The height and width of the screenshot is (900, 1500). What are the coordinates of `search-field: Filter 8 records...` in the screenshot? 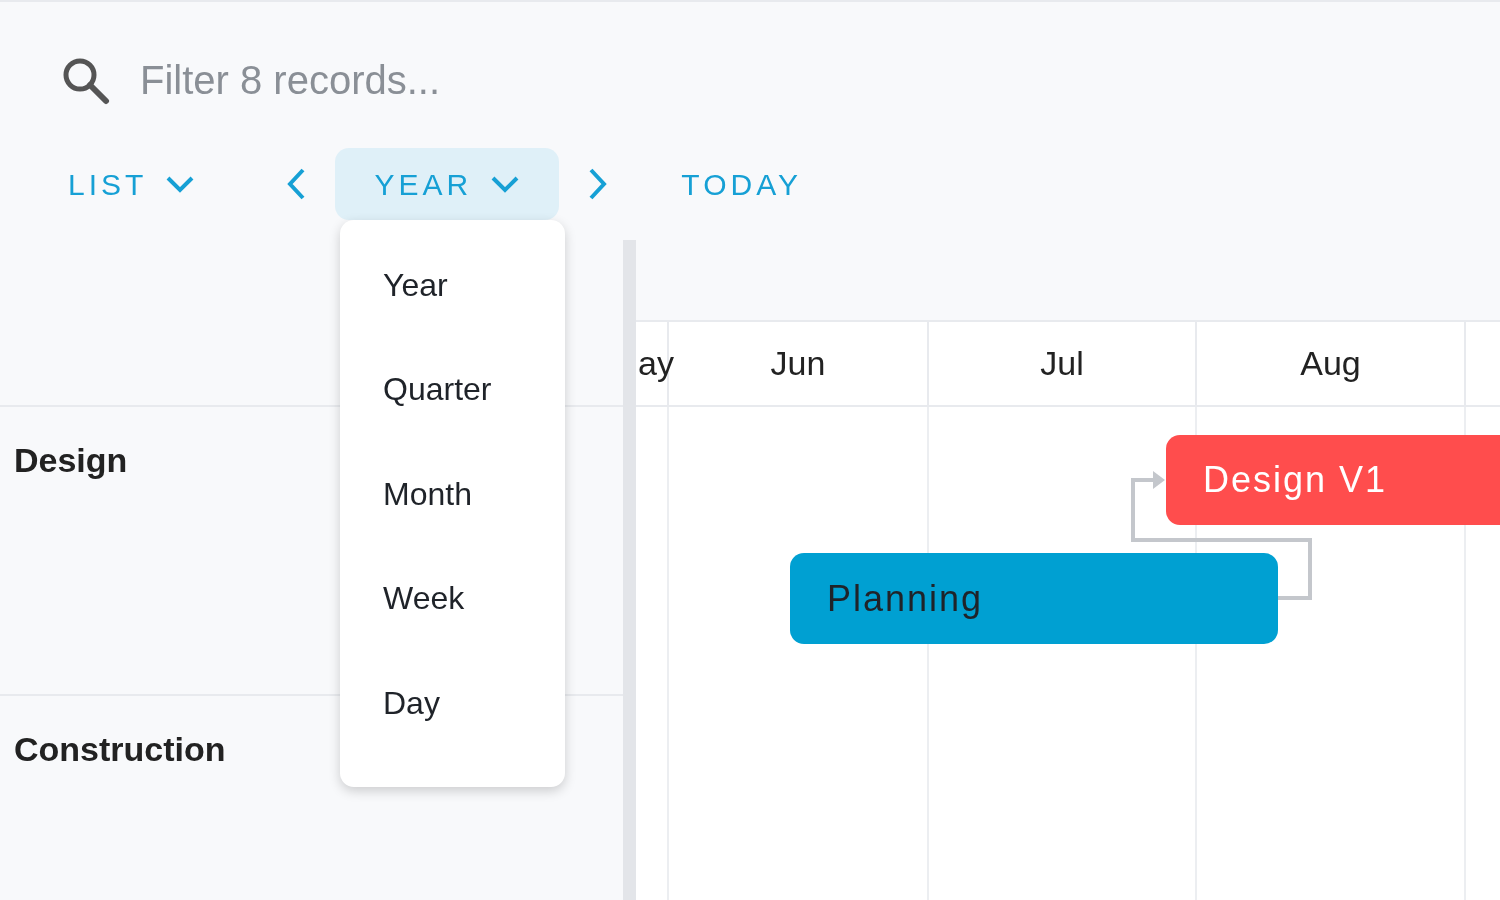 It's located at (440, 80).